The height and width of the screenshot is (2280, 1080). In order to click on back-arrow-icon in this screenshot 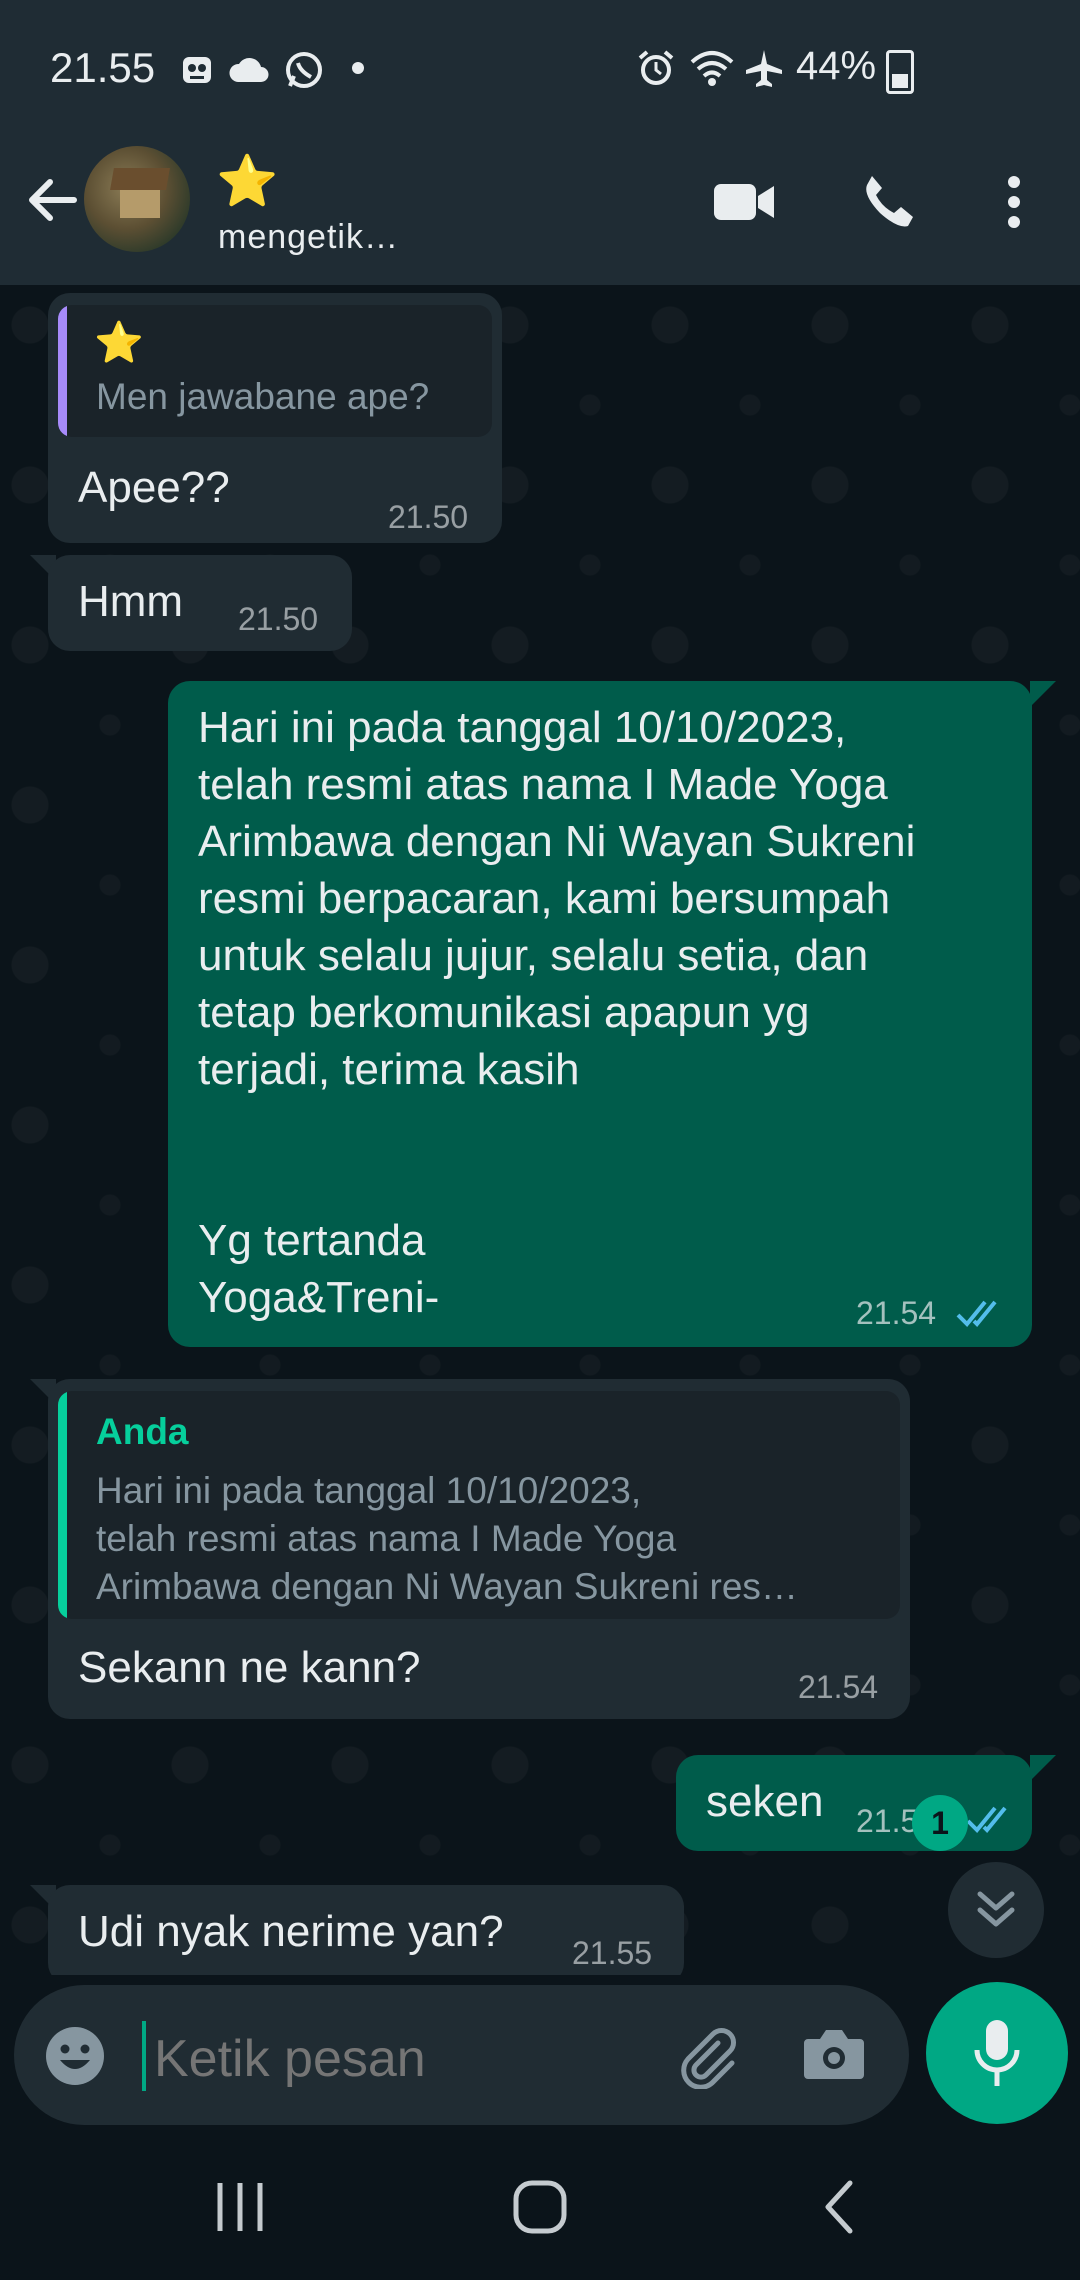, I will do `click(52, 200)`.